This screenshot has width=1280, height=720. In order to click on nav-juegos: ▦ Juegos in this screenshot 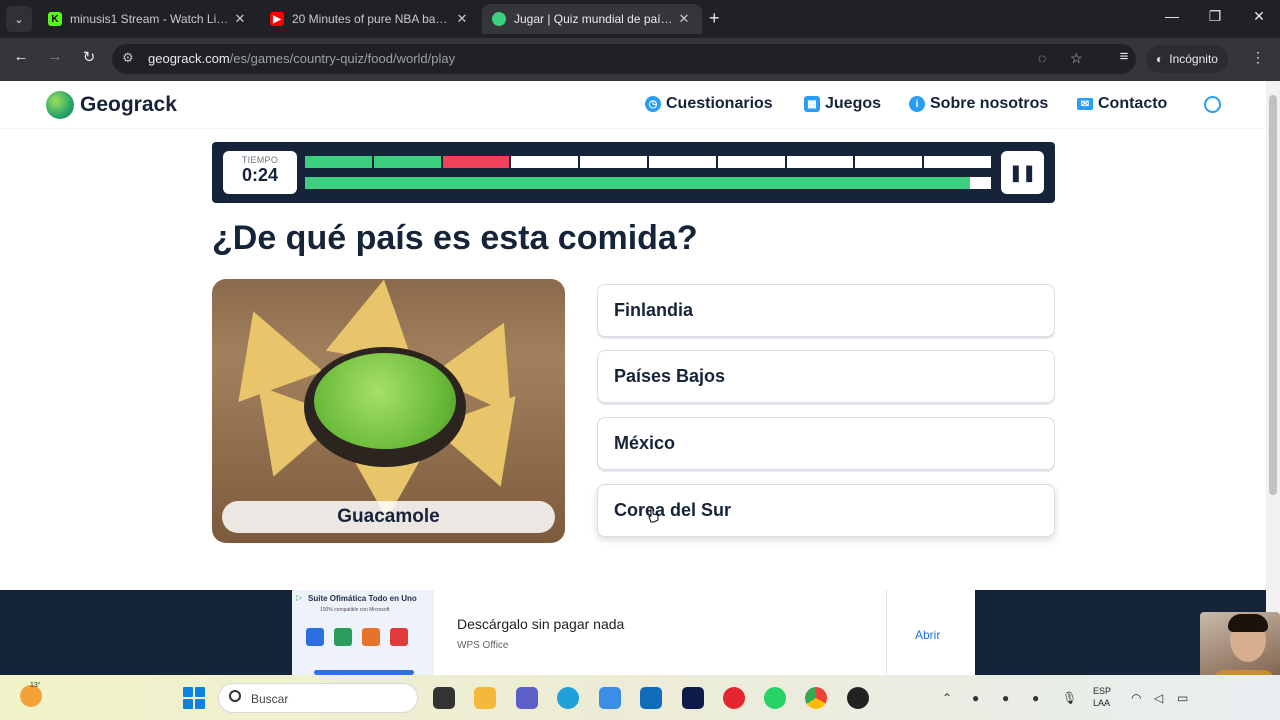, I will do `click(842, 104)`.